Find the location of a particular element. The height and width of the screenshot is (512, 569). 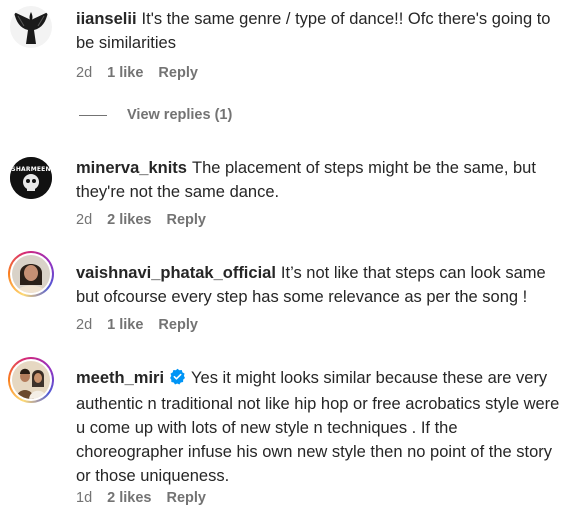

comment-meta: 1d 2 likes Reply is located at coordinates (148, 498).